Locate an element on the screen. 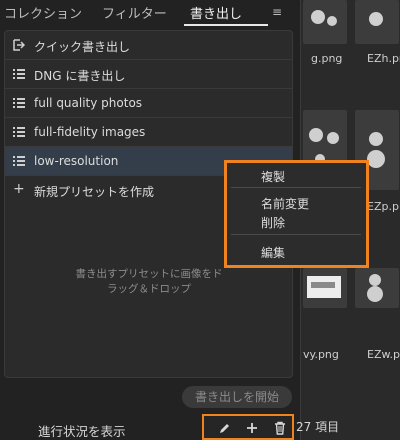 The height and width of the screenshot is (440, 400). hamburger-icon: ≡ is located at coordinates (277, 12).